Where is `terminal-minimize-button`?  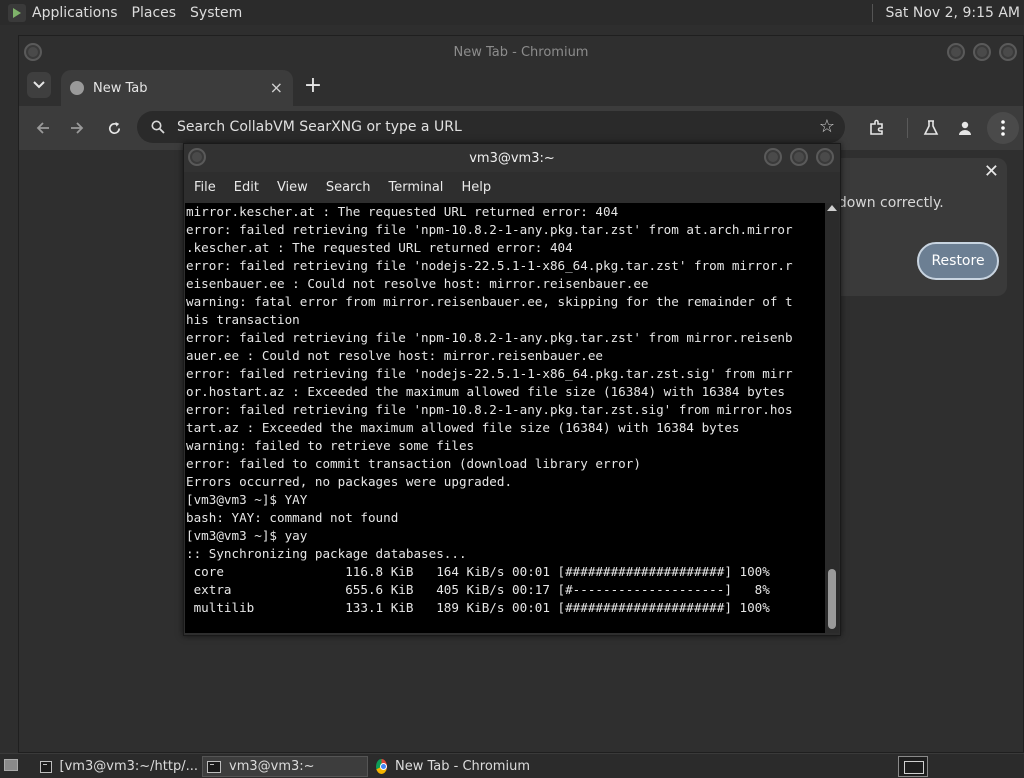
terminal-minimize-button is located at coordinates (773, 157).